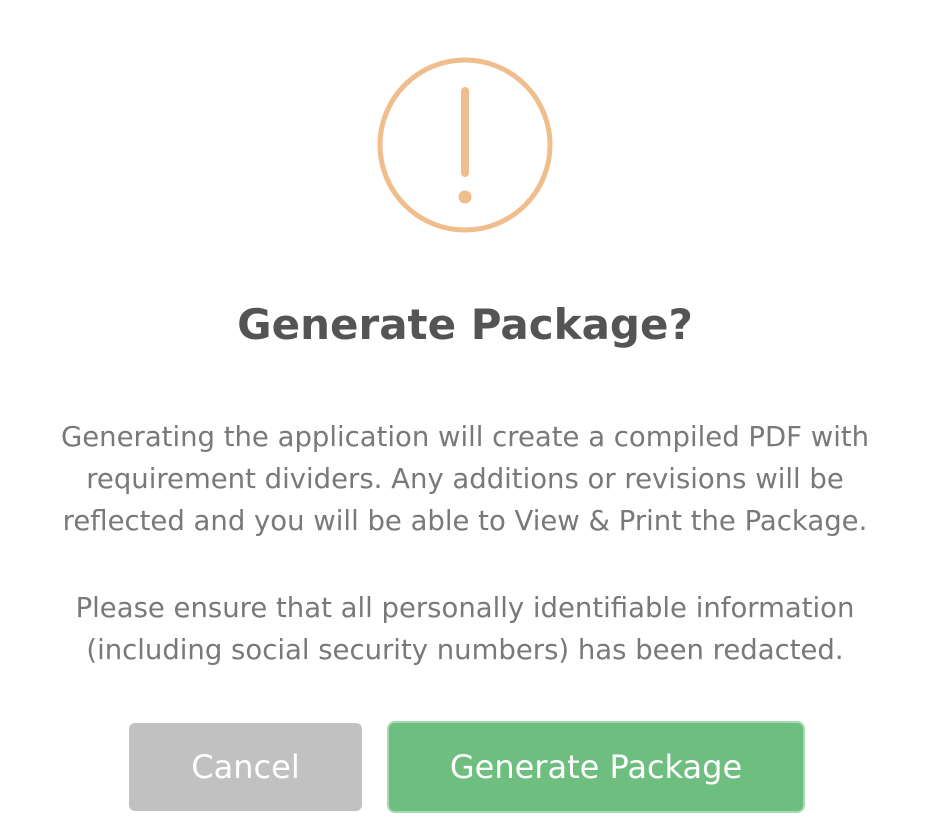  Describe the element at coordinates (245, 767) in the screenshot. I see `cancel-button: Cancel` at that location.